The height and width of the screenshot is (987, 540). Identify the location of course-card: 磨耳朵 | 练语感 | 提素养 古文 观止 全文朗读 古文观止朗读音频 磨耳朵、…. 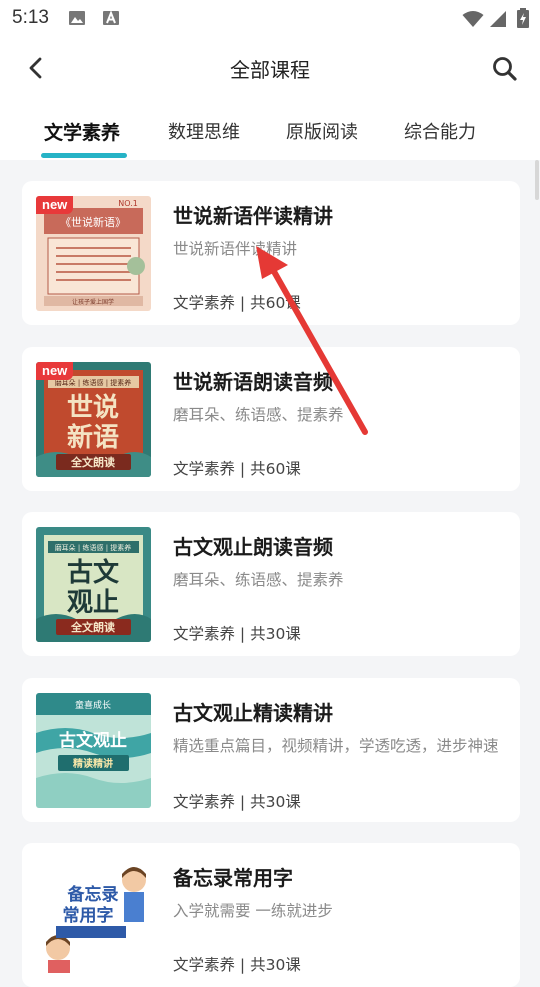
(271, 584).